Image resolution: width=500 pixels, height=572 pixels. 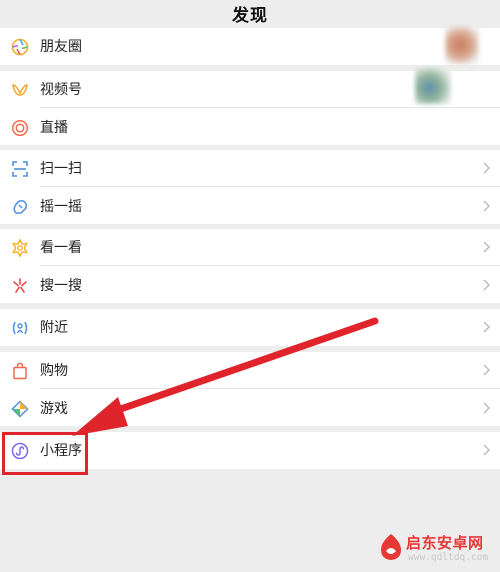 I want to click on watermark-brand: 启东安卓网, so click(x=445, y=543).